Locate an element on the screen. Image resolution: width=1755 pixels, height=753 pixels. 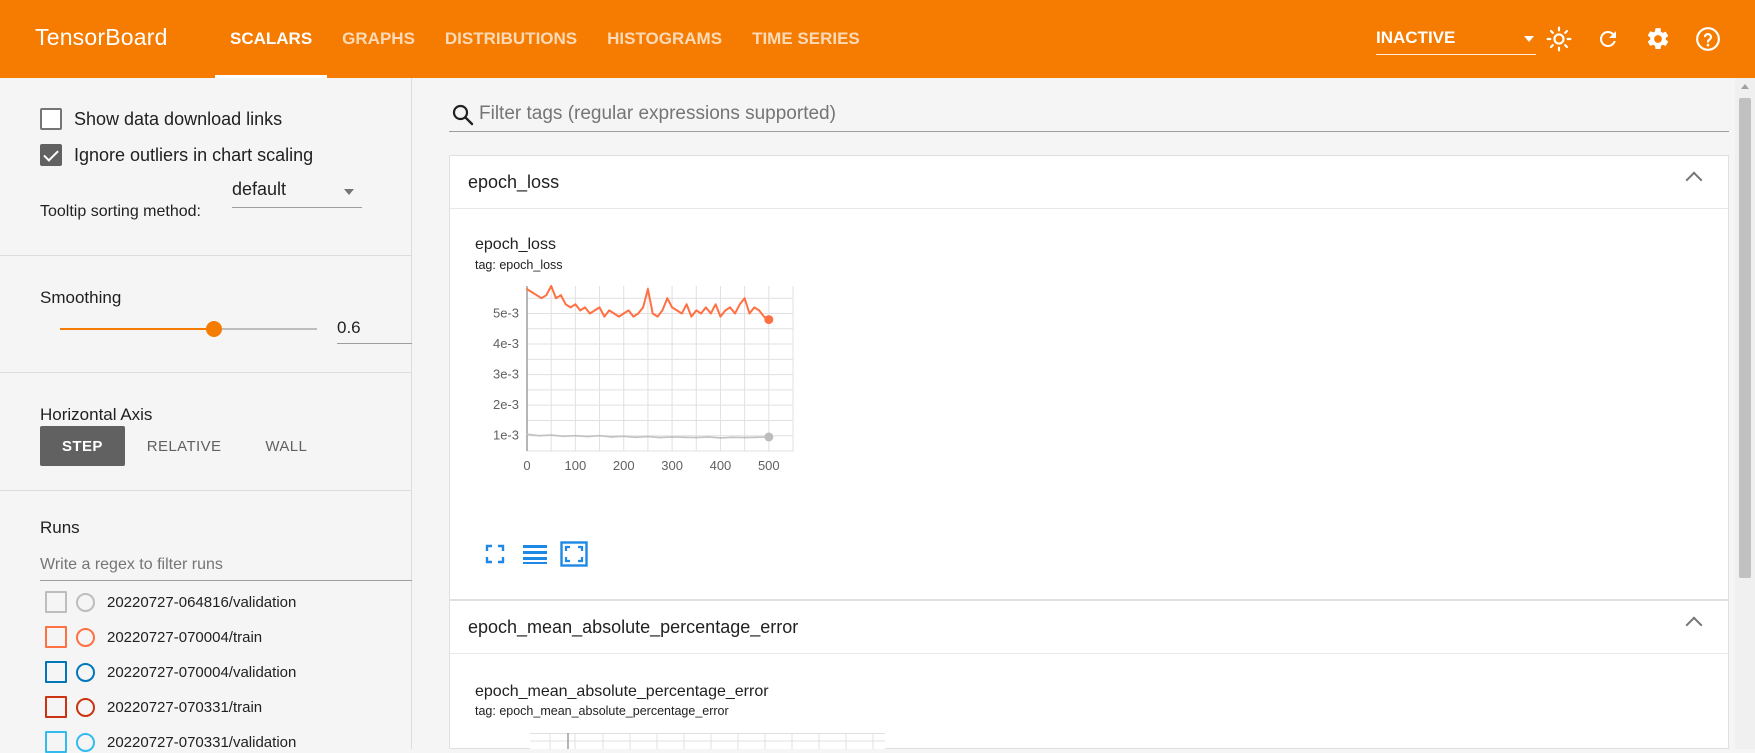
epoch-mape-card: epoch_mean_absolute_percentage_error is located at coordinates (1089, 674).